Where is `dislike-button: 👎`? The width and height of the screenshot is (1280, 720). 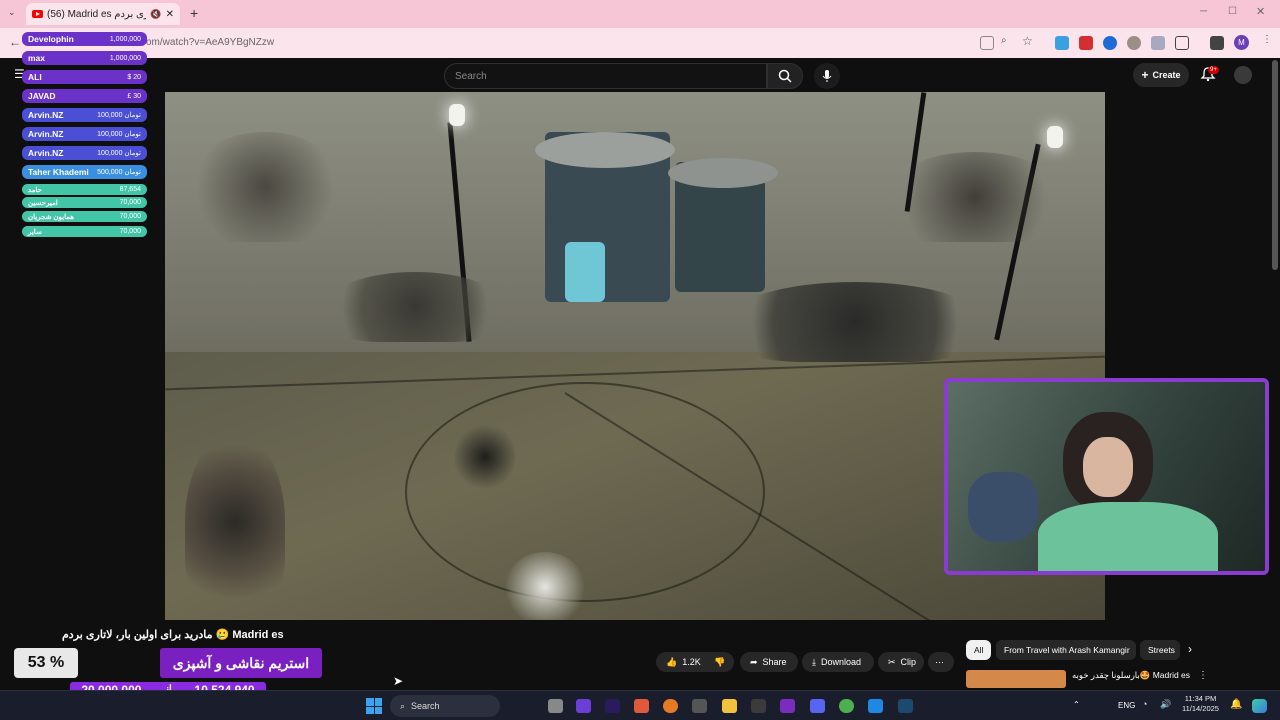 dislike-button: 👎 is located at coordinates (721, 662).